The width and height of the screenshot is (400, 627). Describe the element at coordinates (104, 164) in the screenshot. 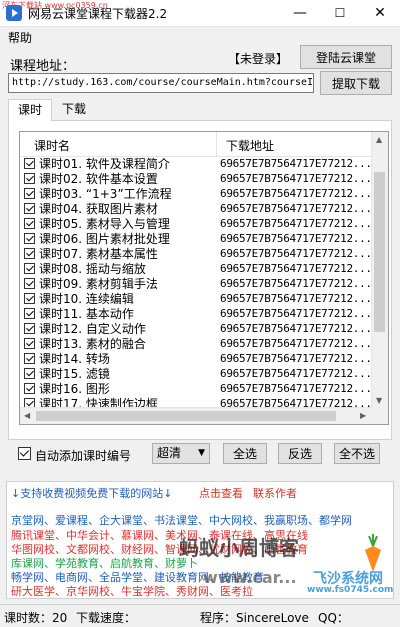

I see `lesson-name: 课时01. 软件及课程简介` at that location.